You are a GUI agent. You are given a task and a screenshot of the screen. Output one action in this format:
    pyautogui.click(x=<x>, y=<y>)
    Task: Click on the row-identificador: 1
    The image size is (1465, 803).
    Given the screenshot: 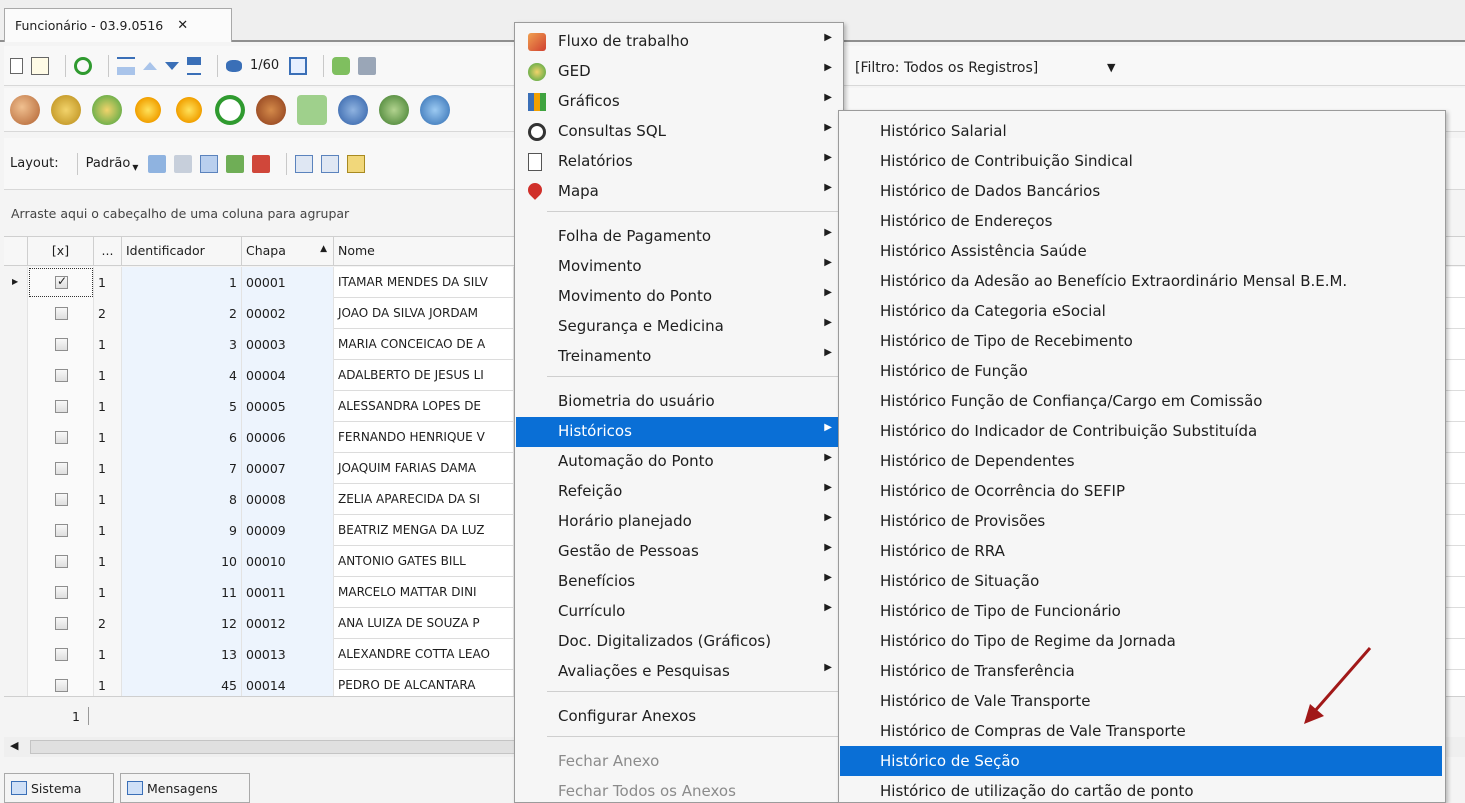 What is the action you would take?
    pyautogui.click(x=182, y=282)
    